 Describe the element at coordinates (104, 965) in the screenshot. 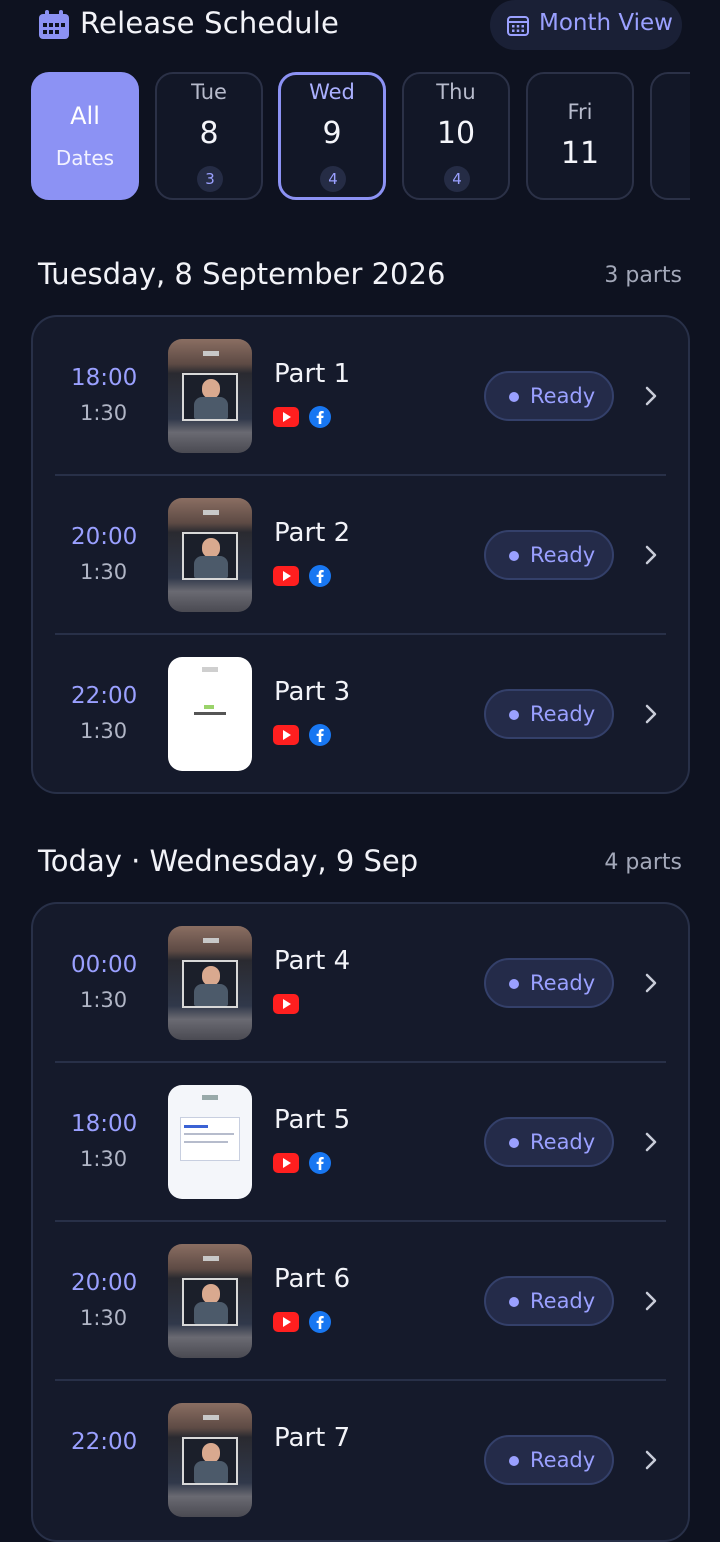

I see `release-time: 00:00` at that location.